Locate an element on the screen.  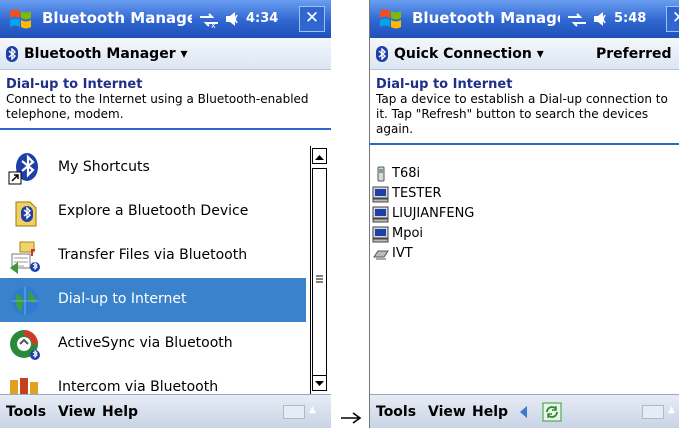
globe-icon is located at coordinates (25, 301).